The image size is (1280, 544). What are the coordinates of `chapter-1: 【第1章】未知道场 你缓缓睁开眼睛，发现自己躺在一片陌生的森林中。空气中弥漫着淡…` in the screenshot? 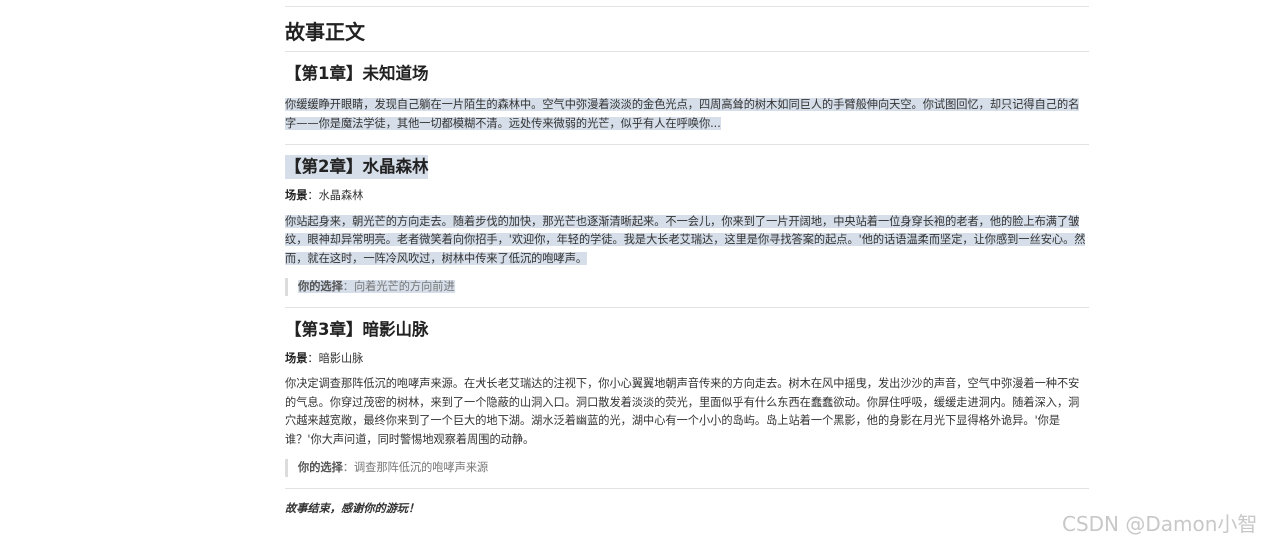 It's located at (687, 97).